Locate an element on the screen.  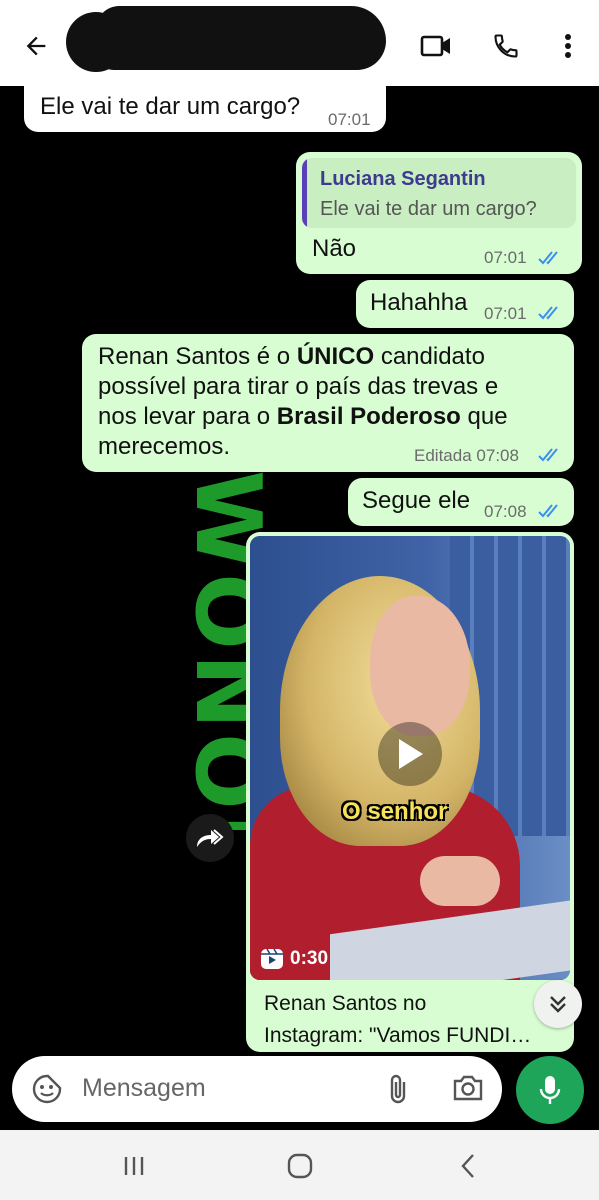
video-caption: O senhor is located at coordinates (395, 811).